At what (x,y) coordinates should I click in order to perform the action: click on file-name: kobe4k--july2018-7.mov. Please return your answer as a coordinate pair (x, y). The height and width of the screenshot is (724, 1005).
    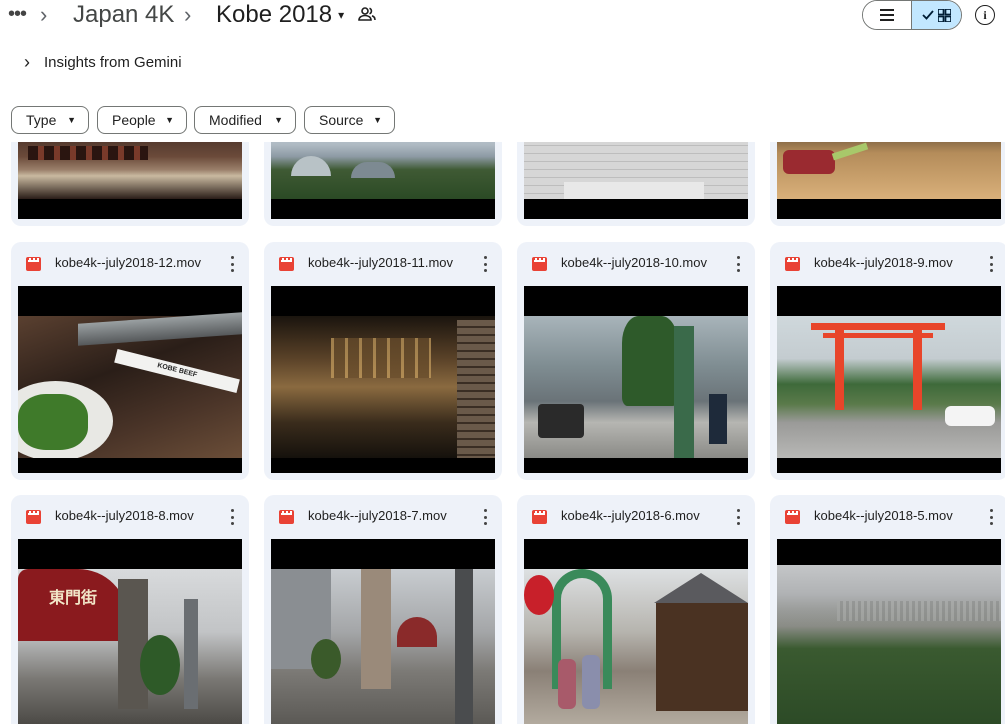
    Looking at the image, I should click on (377, 515).